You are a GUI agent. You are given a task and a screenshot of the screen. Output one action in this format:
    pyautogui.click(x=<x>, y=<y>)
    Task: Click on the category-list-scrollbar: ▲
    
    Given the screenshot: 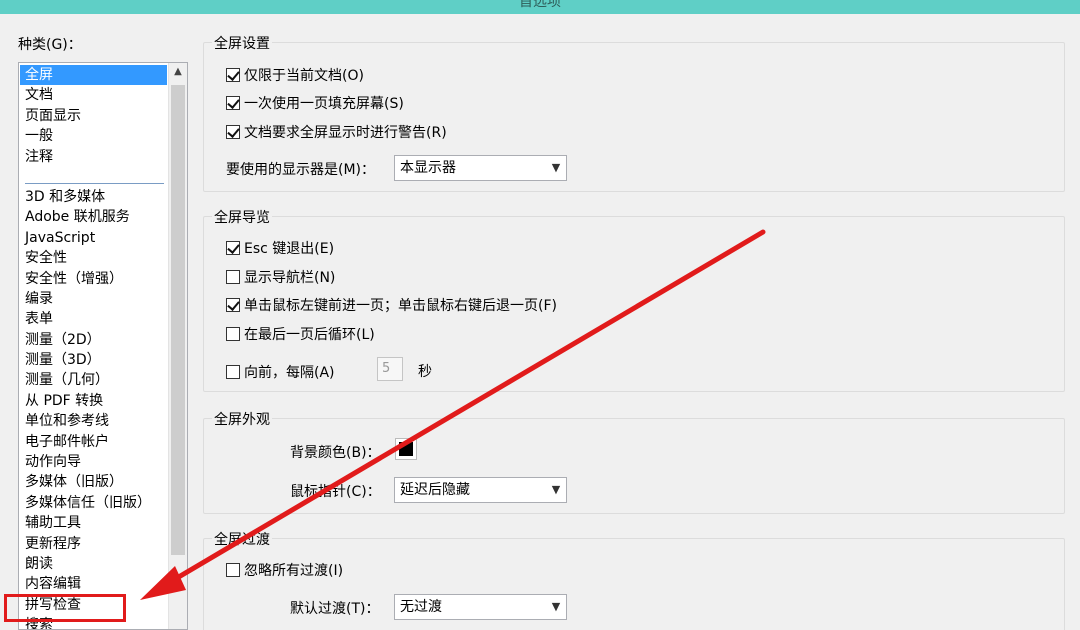 What is the action you would take?
    pyautogui.click(x=177, y=346)
    